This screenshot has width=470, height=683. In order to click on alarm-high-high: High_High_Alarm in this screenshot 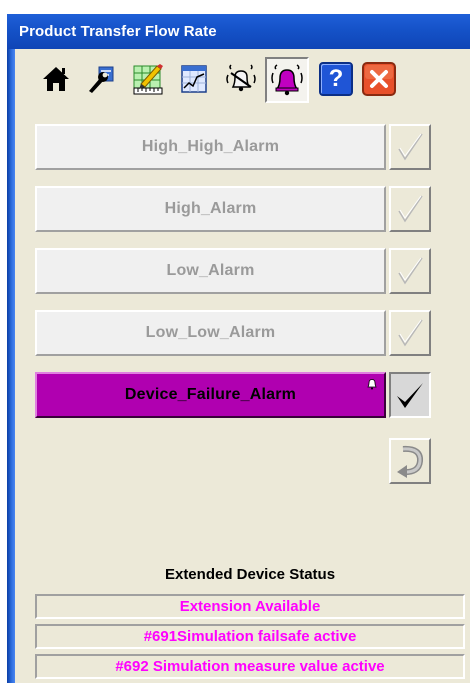, I will do `click(210, 147)`.